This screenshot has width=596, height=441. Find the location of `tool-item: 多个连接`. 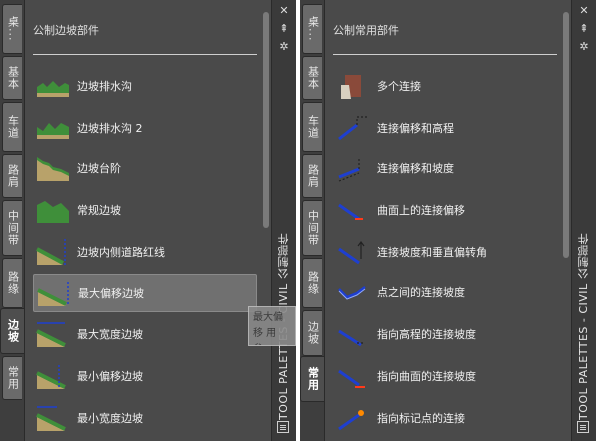

tool-item: 多个连接 is located at coordinates (444, 86).